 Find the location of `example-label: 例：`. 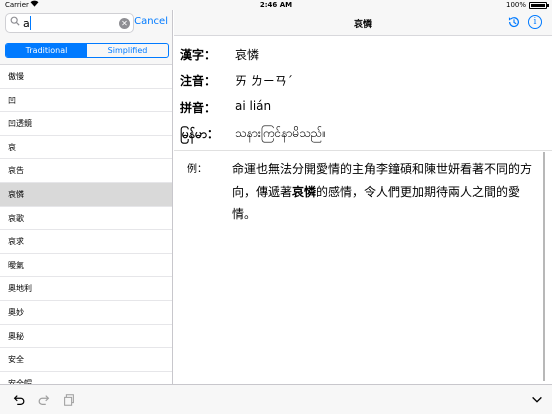

example-label: 例： is located at coordinates (197, 169).